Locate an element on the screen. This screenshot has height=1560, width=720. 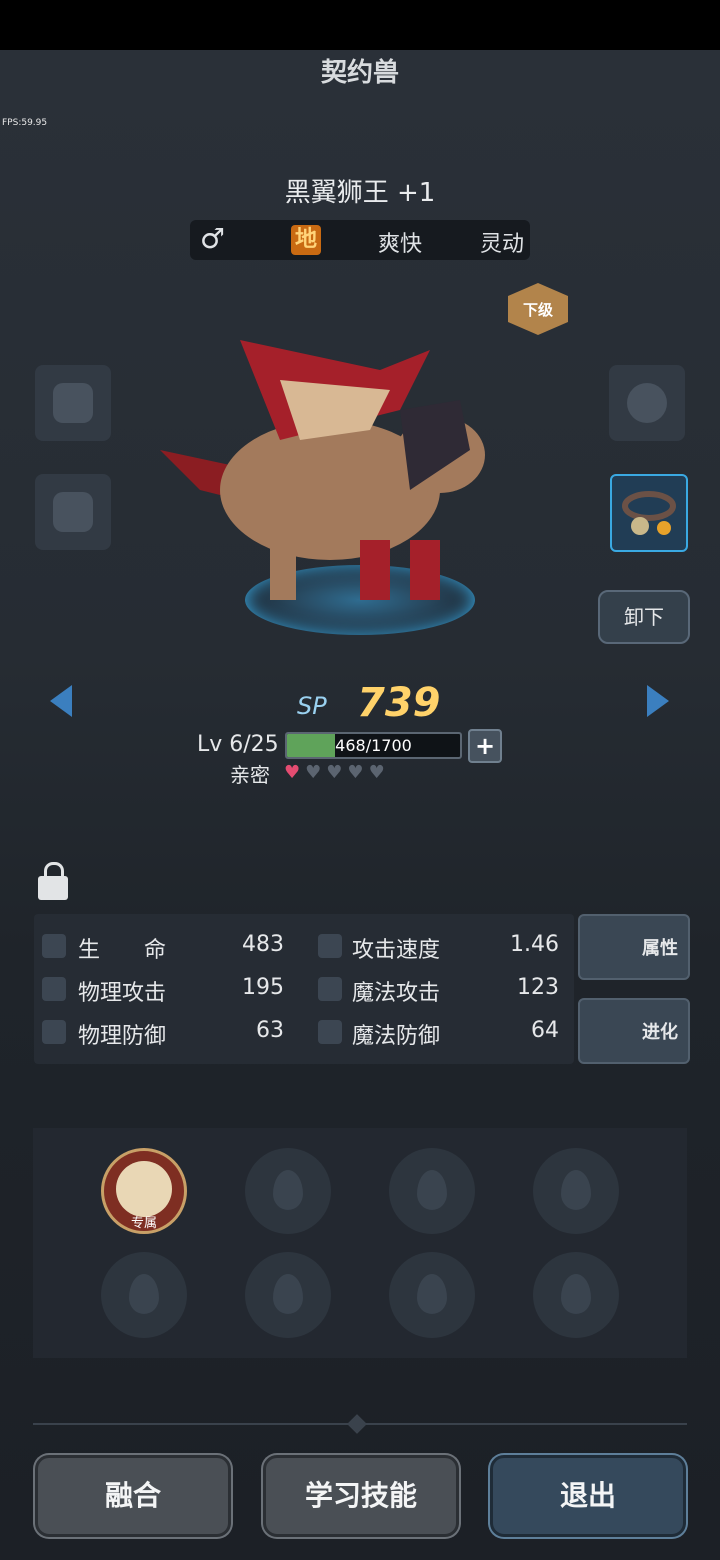
phys-atk-label: 物理攻击 is located at coordinates (122, 993).